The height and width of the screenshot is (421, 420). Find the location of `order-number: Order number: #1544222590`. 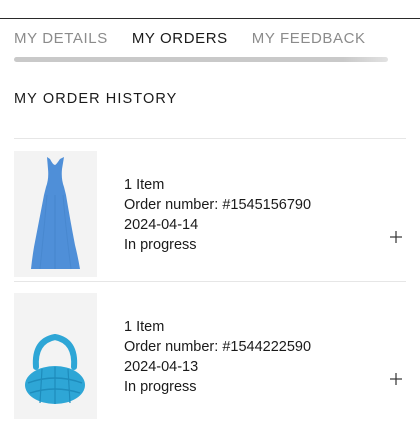

order-number: Order number: #1544222590 is located at coordinates (218, 347).